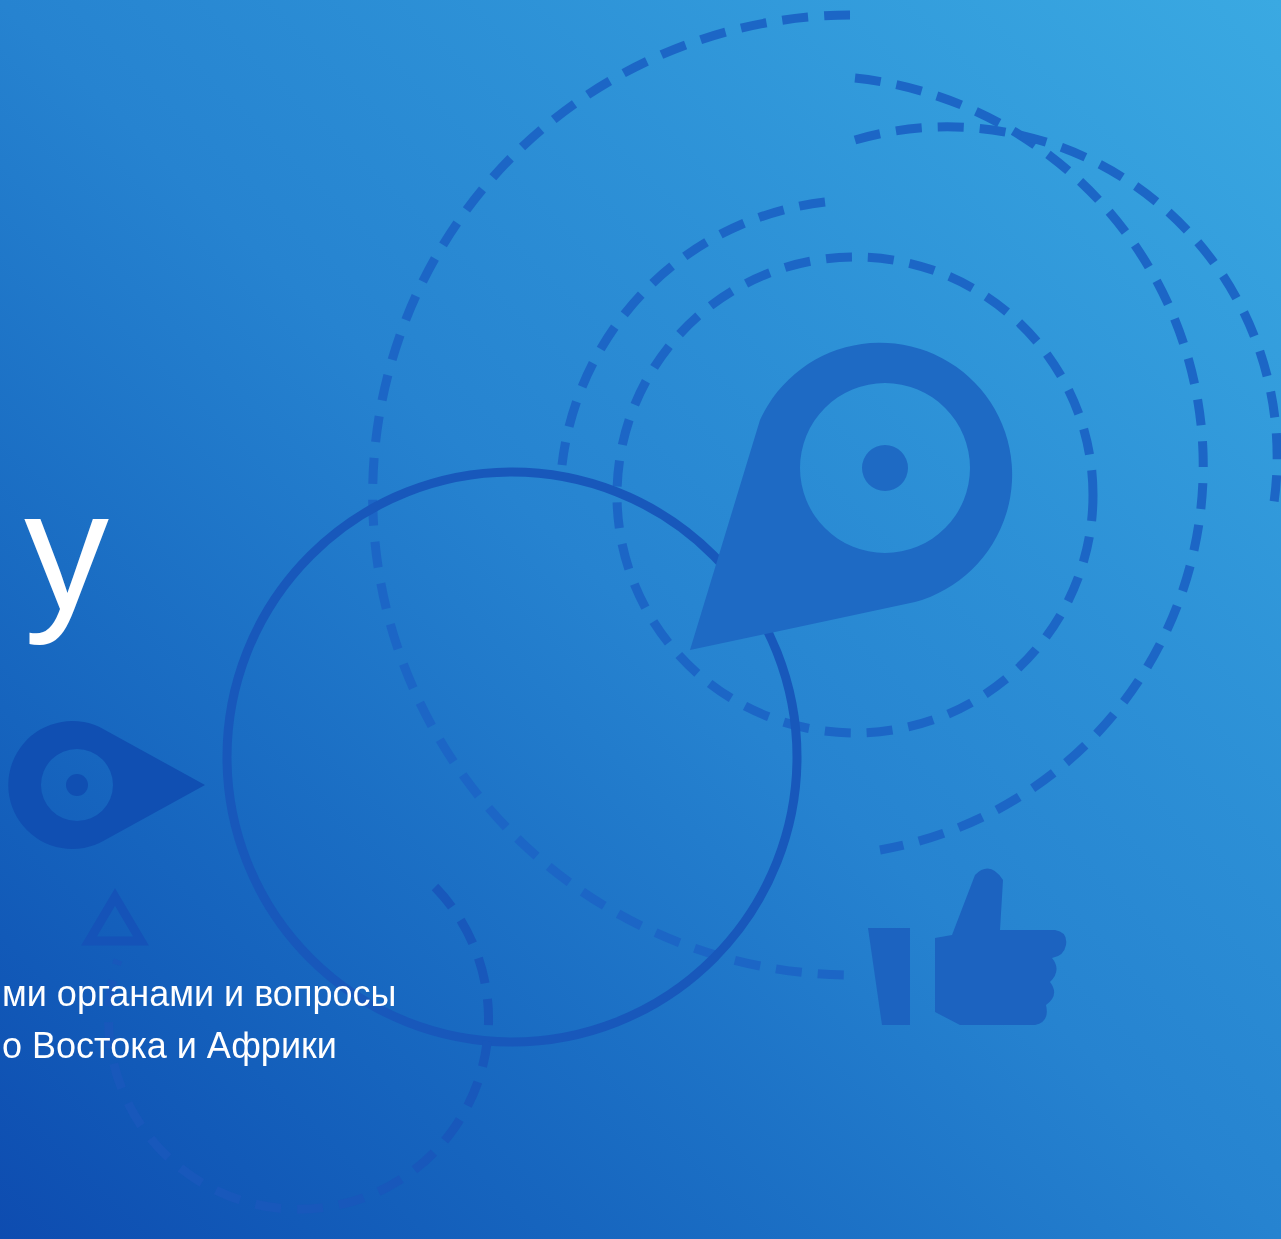 This screenshot has width=1281, height=1239. I want to click on hero-subtitle: ми органами и вопросы о Востока и Африки, so click(199, 1019).